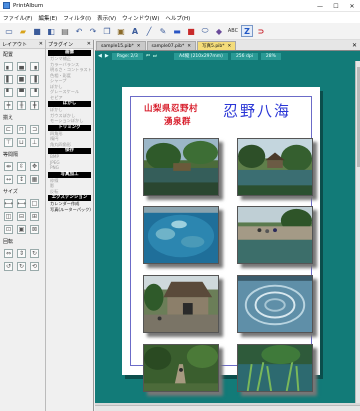  Describe the element at coordinates (106, 18) in the screenshot. I see `menu-view: 表示(V)` at that location.